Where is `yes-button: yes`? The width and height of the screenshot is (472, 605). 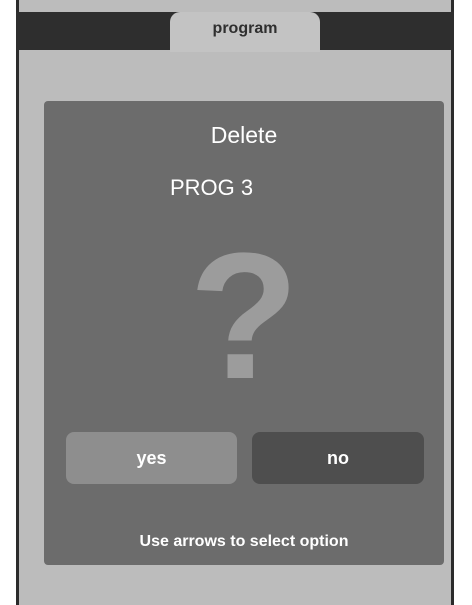
yes-button: yes is located at coordinates (151, 458).